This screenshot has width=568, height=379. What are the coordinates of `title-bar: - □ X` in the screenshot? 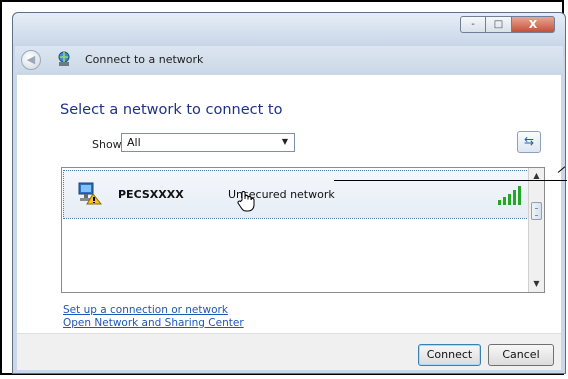 It's located at (289, 30).